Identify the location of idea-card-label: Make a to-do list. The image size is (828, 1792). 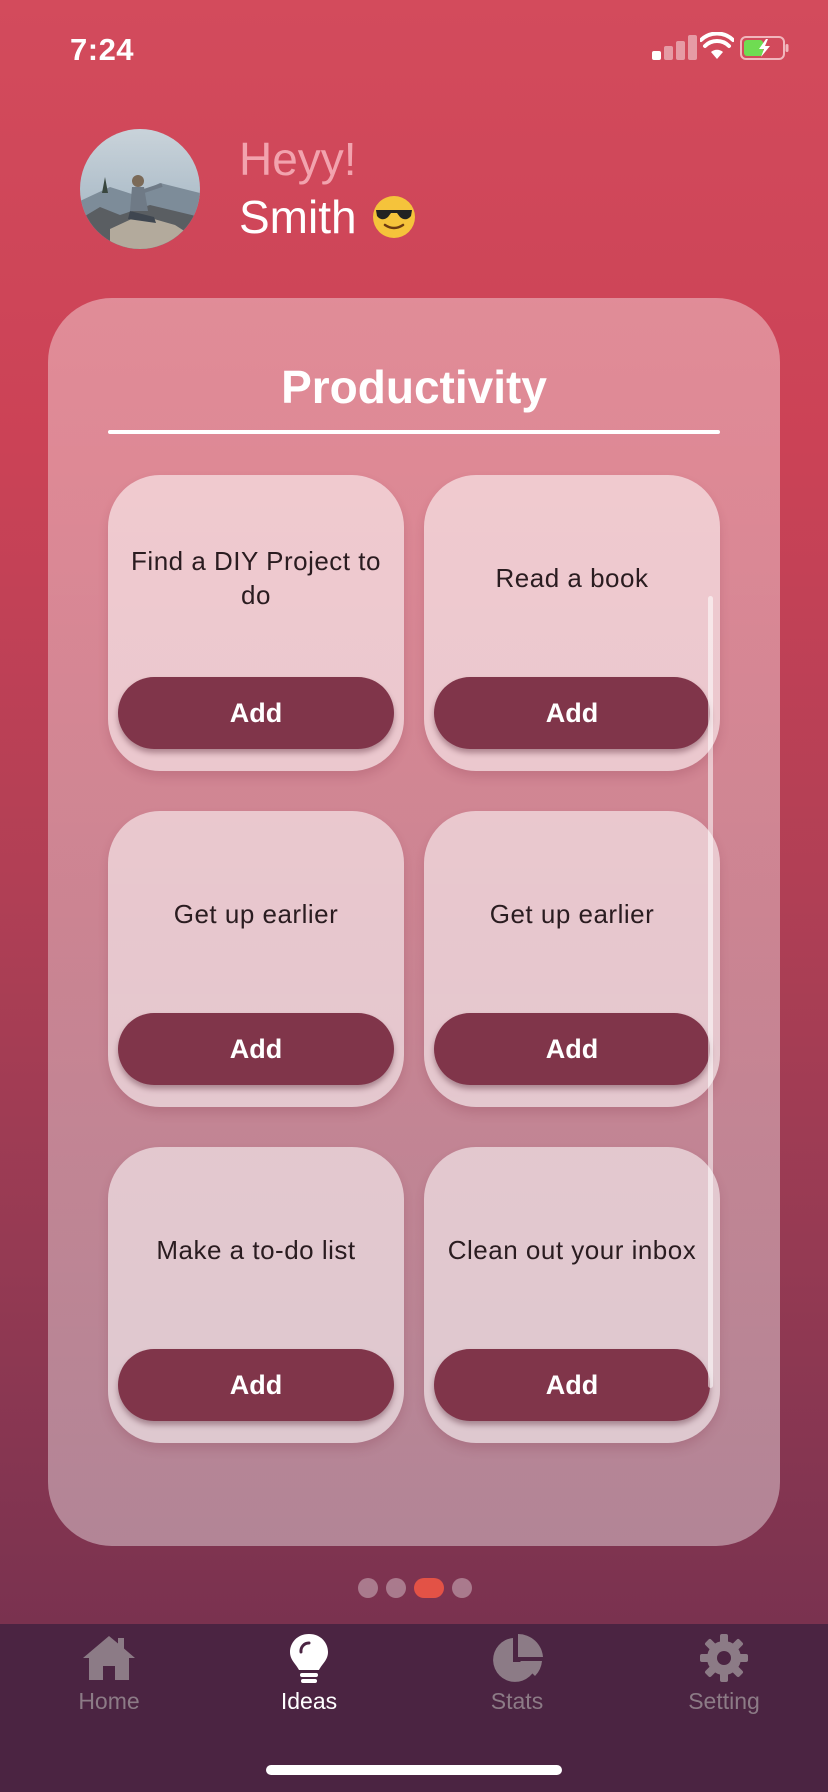
(256, 1250).